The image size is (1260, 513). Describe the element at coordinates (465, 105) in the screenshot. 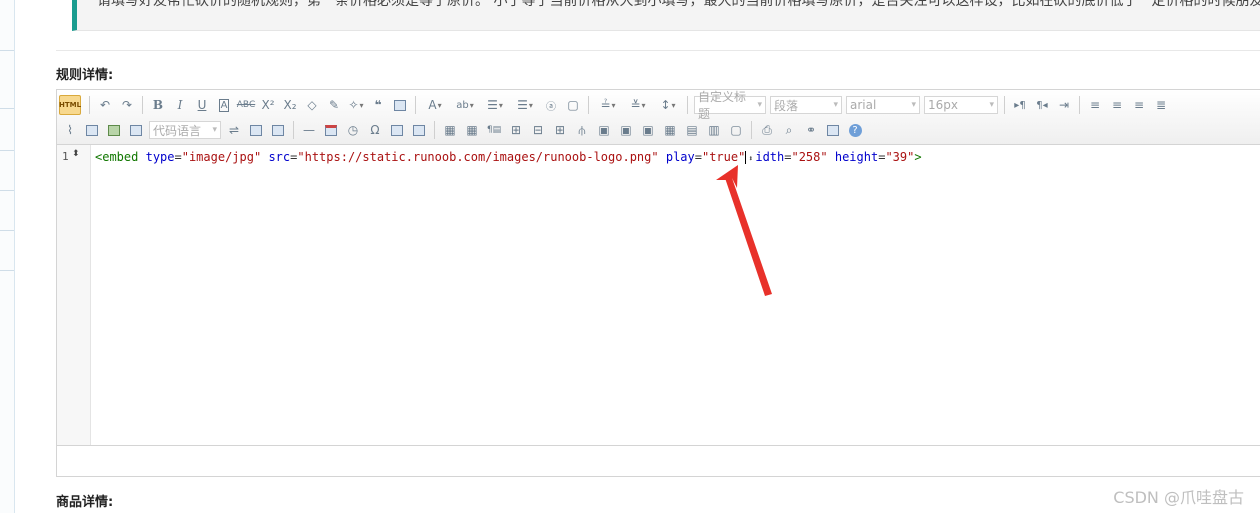

I see `highlight-color-icon: ab` at that location.